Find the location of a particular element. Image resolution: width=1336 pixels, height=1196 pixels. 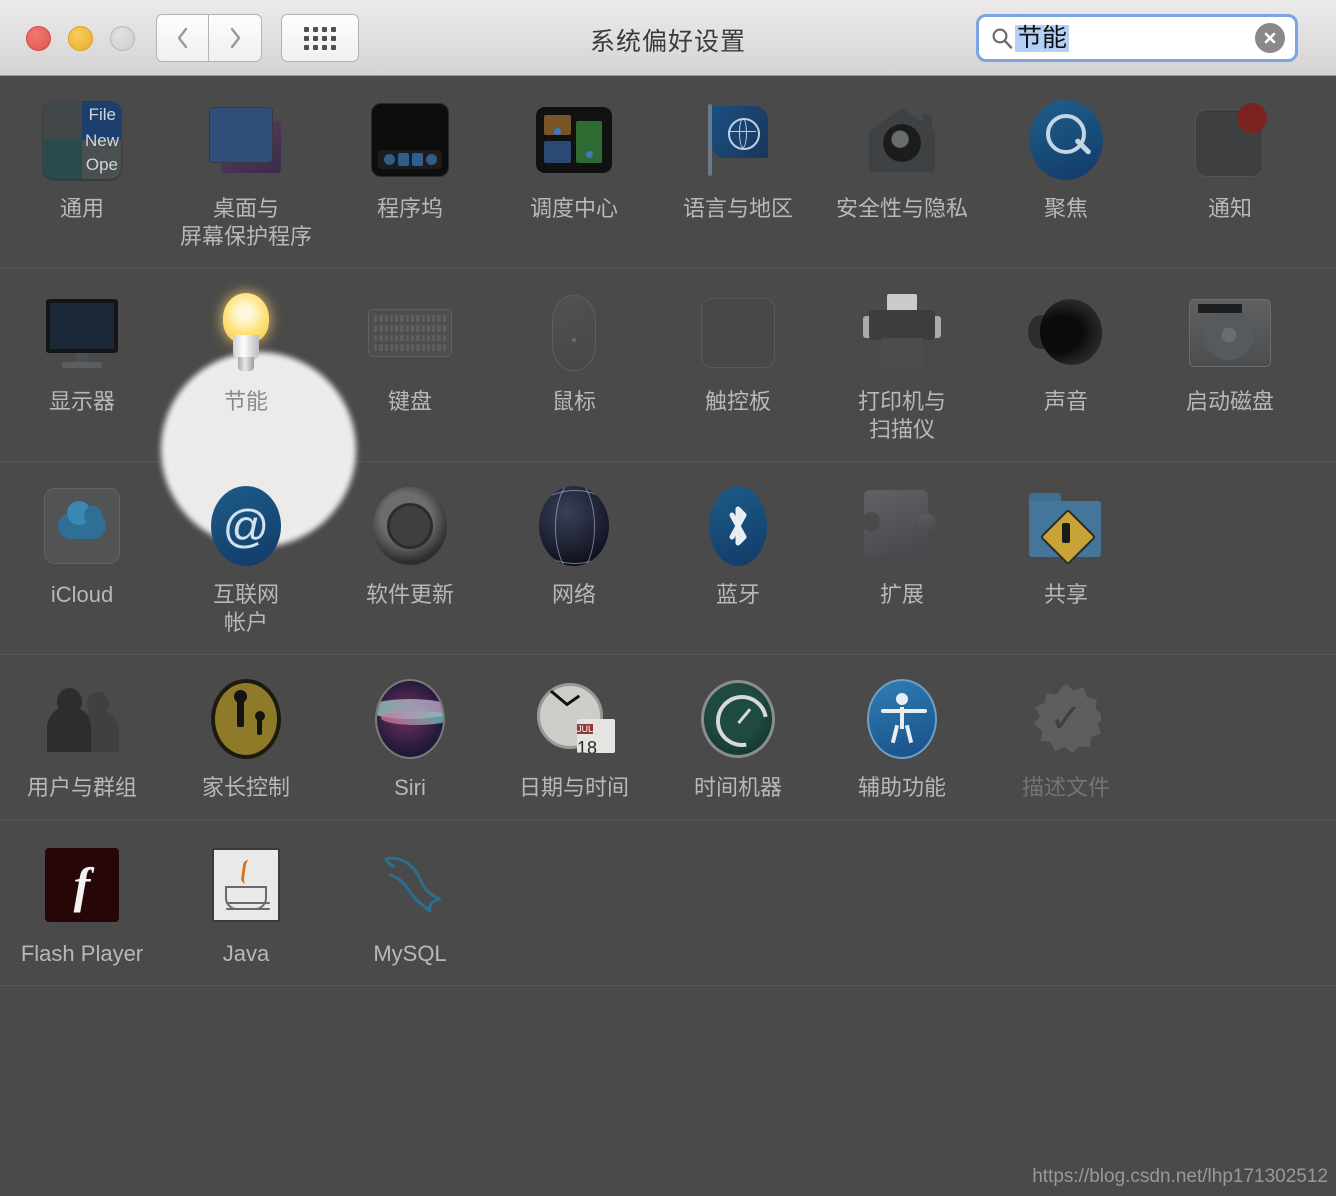

energy-saver-icon is located at coordinates (246, 333).